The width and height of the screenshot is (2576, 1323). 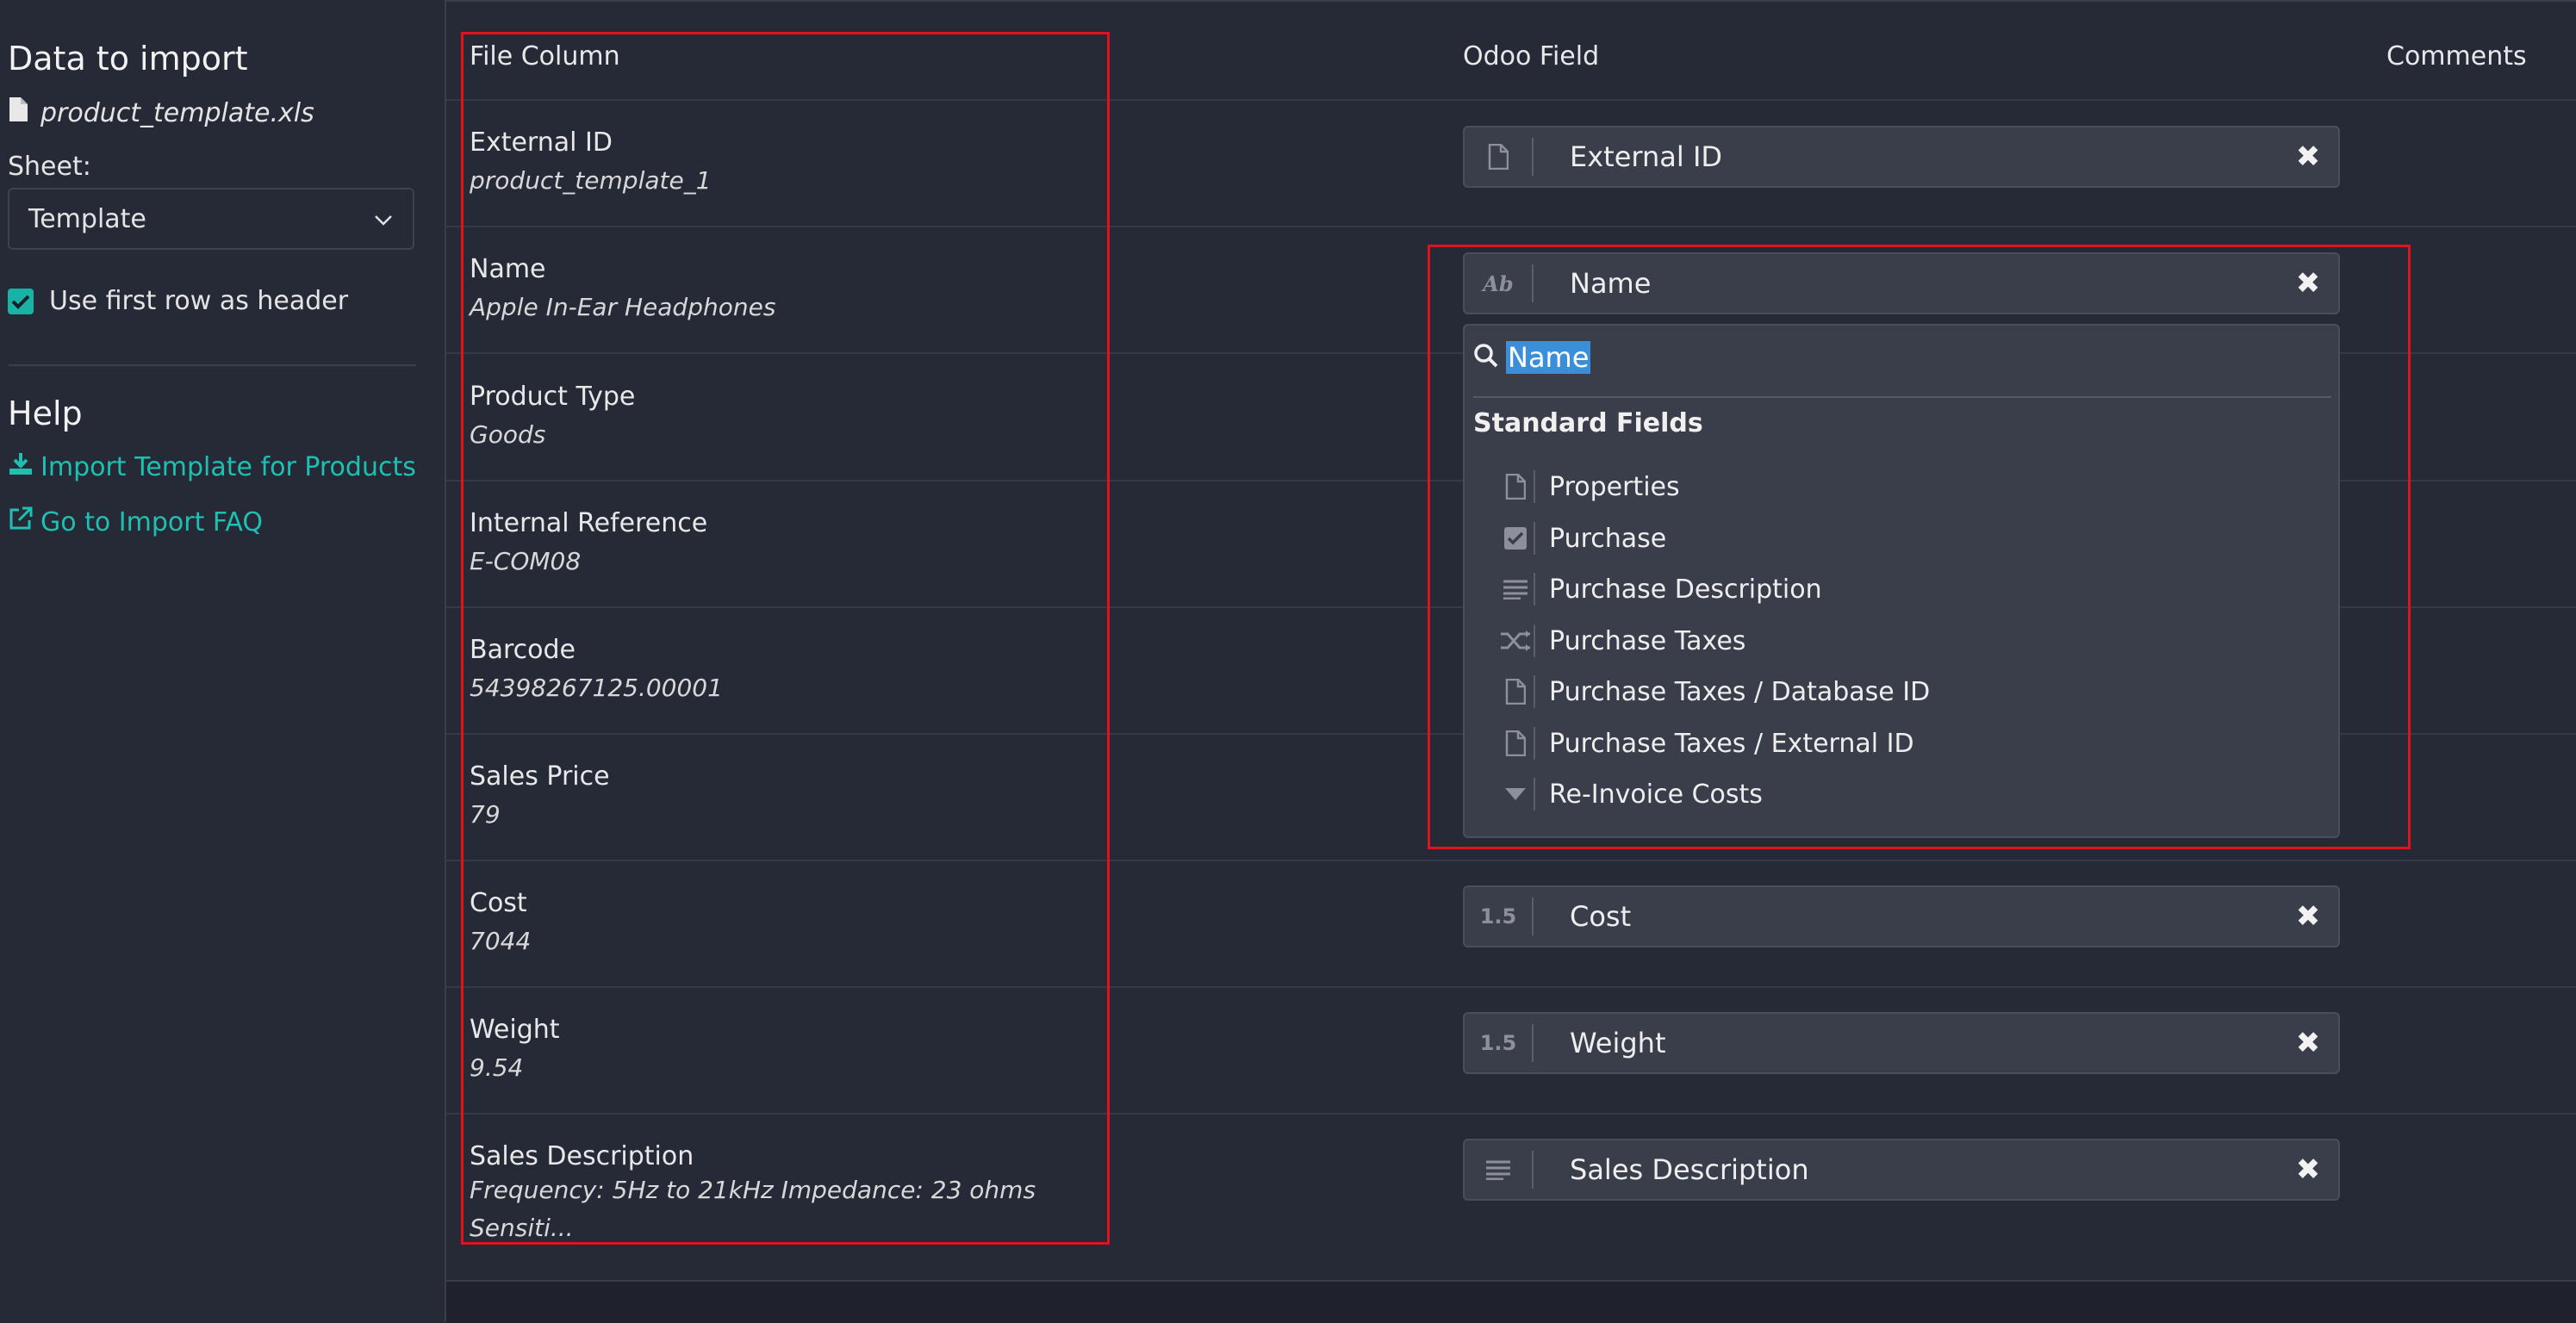 I want to click on odoo-field-value: Name, so click(x=1611, y=283).